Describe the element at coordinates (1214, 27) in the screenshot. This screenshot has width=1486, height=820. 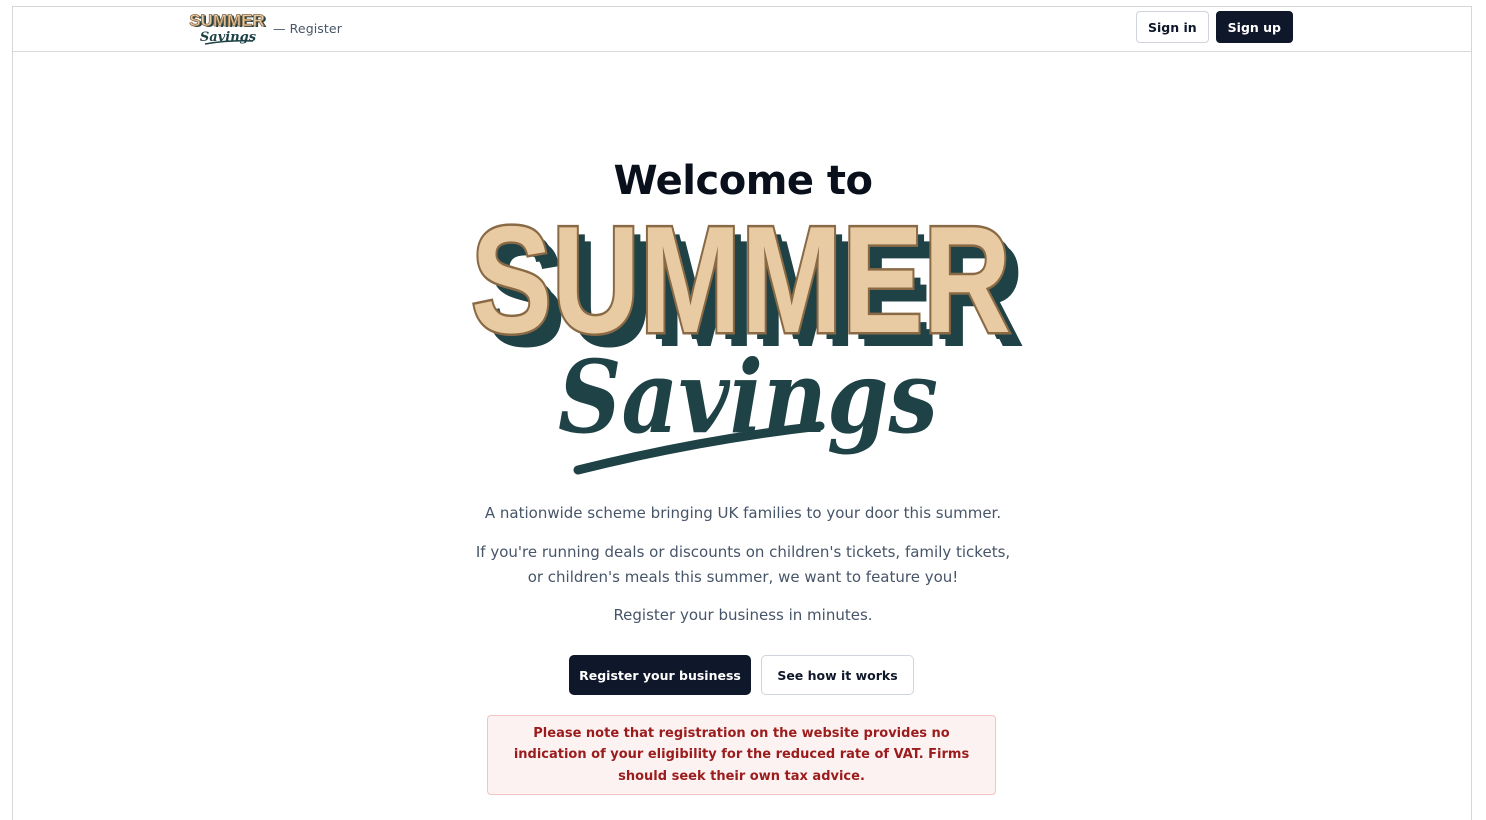
I see `auth-buttons: Sign in Sign up` at that location.